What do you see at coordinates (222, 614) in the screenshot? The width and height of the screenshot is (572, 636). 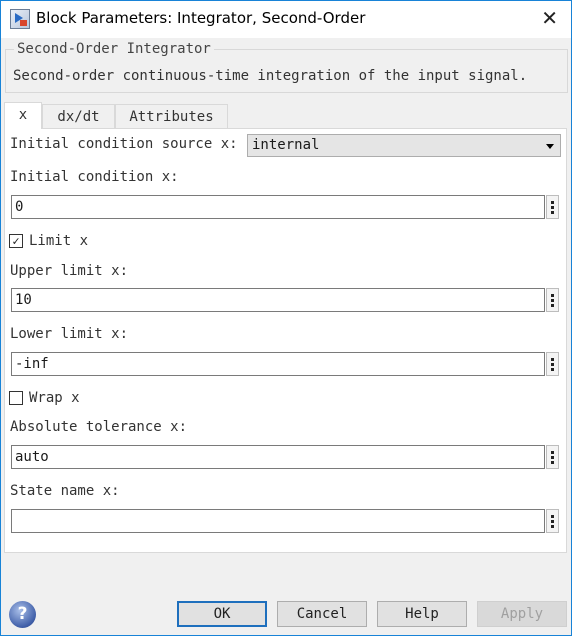 I see `ok-button: OK` at bounding box center [222, 614].